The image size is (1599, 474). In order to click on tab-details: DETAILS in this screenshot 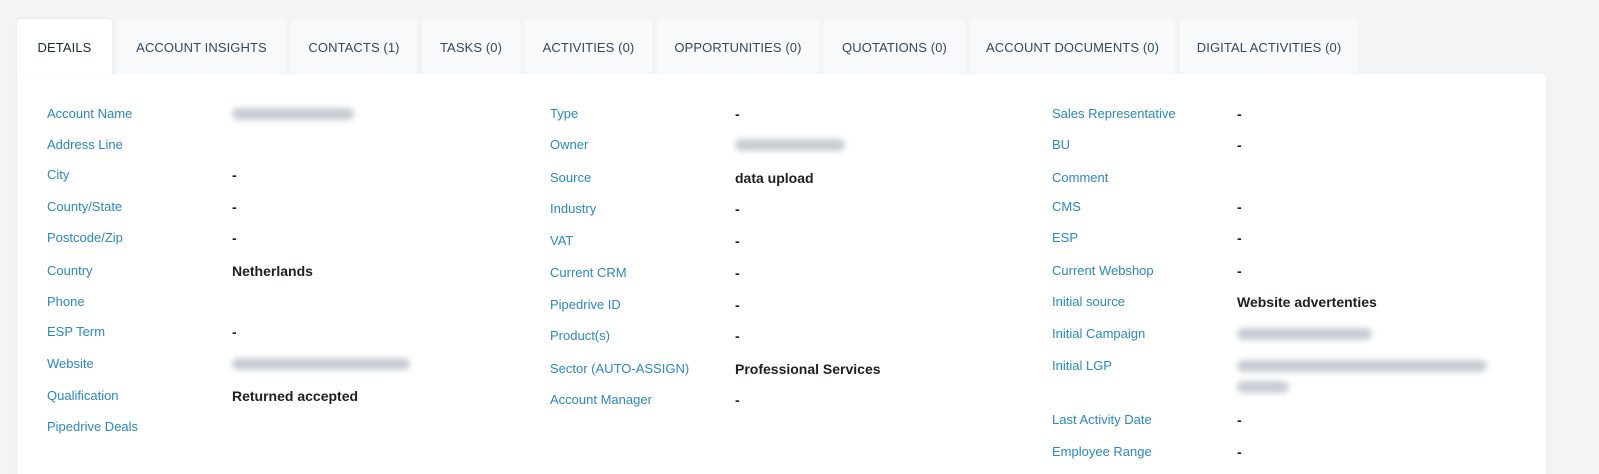, I will do `click(64, 47)`.